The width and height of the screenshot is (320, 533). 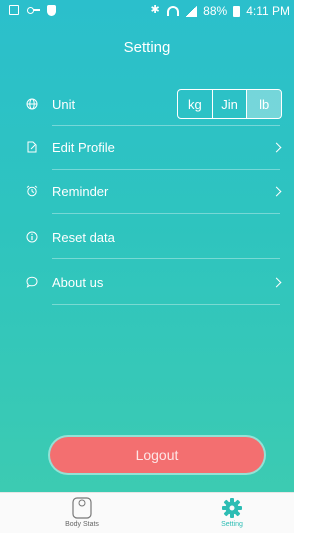 I want to click on unit-option-jin: Jin, so click(x=229, y=104).